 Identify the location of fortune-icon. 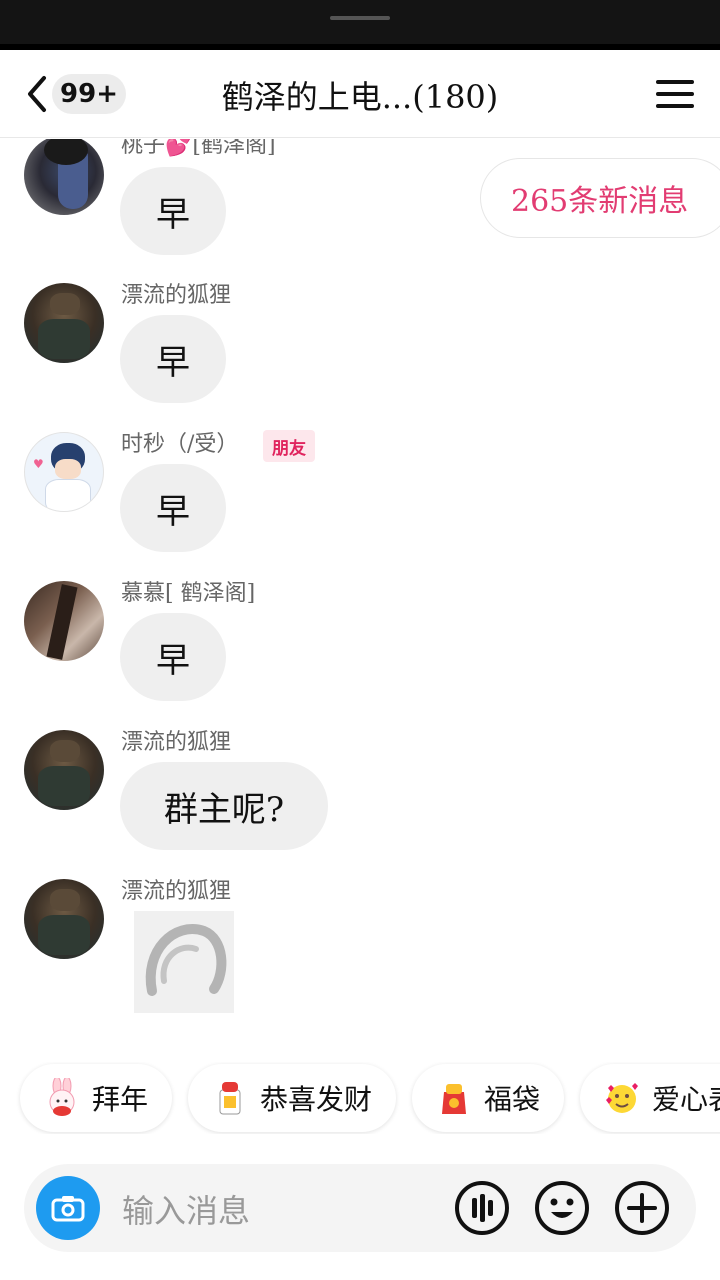
(230, 1098).